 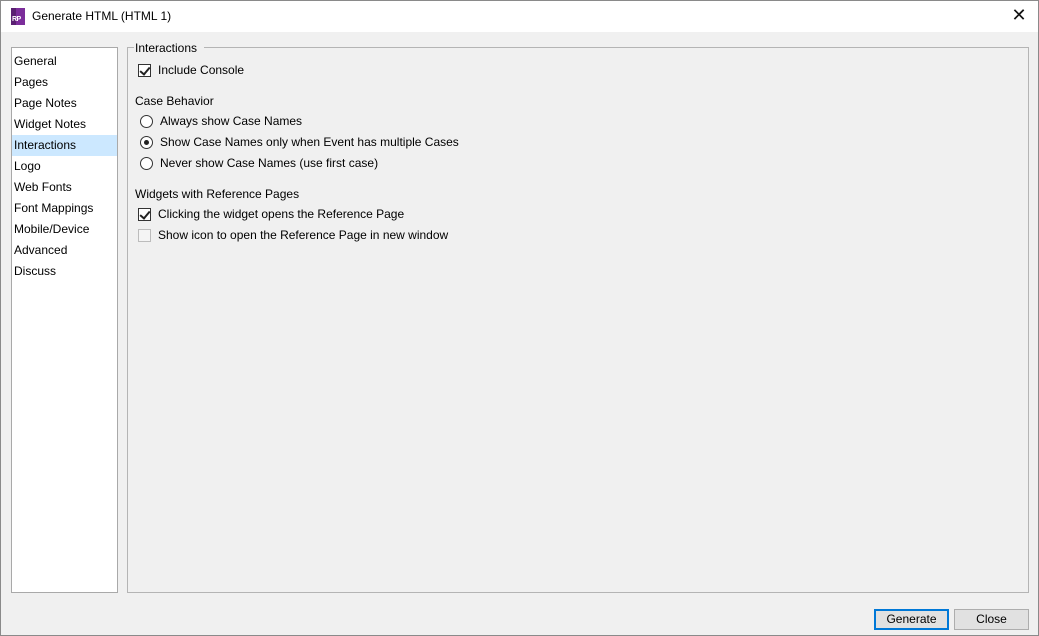 I want to click on include-console-label: Include Console, so click(x=201, y=70).